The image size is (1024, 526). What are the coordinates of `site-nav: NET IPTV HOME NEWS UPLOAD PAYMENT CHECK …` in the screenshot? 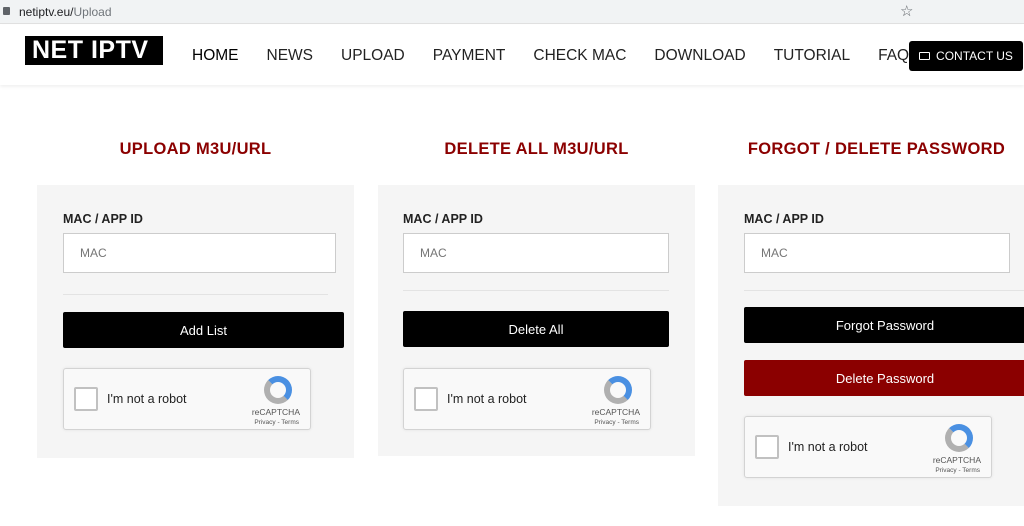 It's located at (512, 55).